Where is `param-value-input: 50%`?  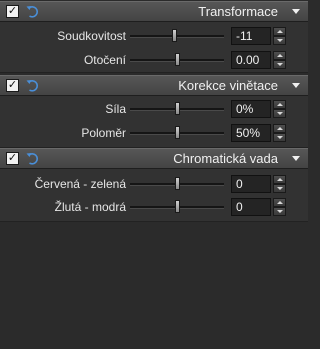 param-value-input: 50% is located at coordinates (251, 133).